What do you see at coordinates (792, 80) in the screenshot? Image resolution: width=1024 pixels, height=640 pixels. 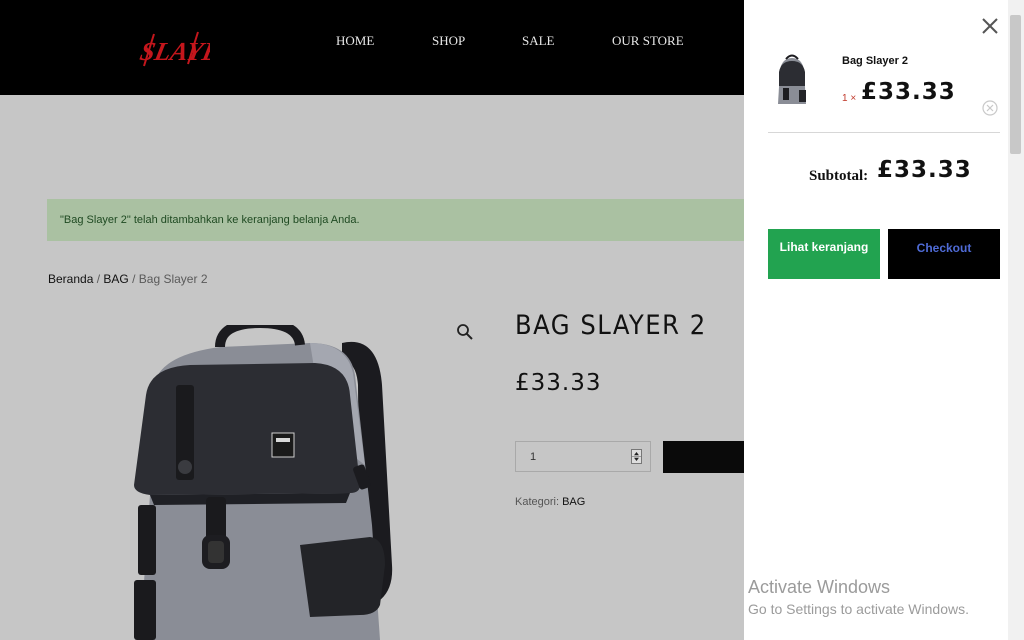 I see `cart-item-thumbnail` at bounding box center [792, 80].